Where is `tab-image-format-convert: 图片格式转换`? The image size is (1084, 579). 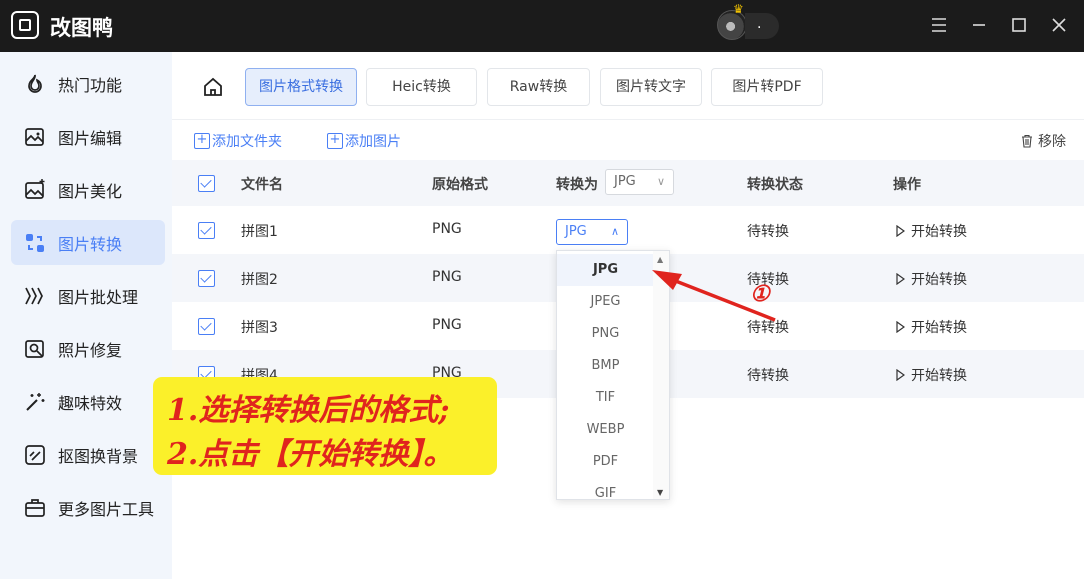 tab-image-format-convert: 图片格式转换 is located at coordinates (301, 87).